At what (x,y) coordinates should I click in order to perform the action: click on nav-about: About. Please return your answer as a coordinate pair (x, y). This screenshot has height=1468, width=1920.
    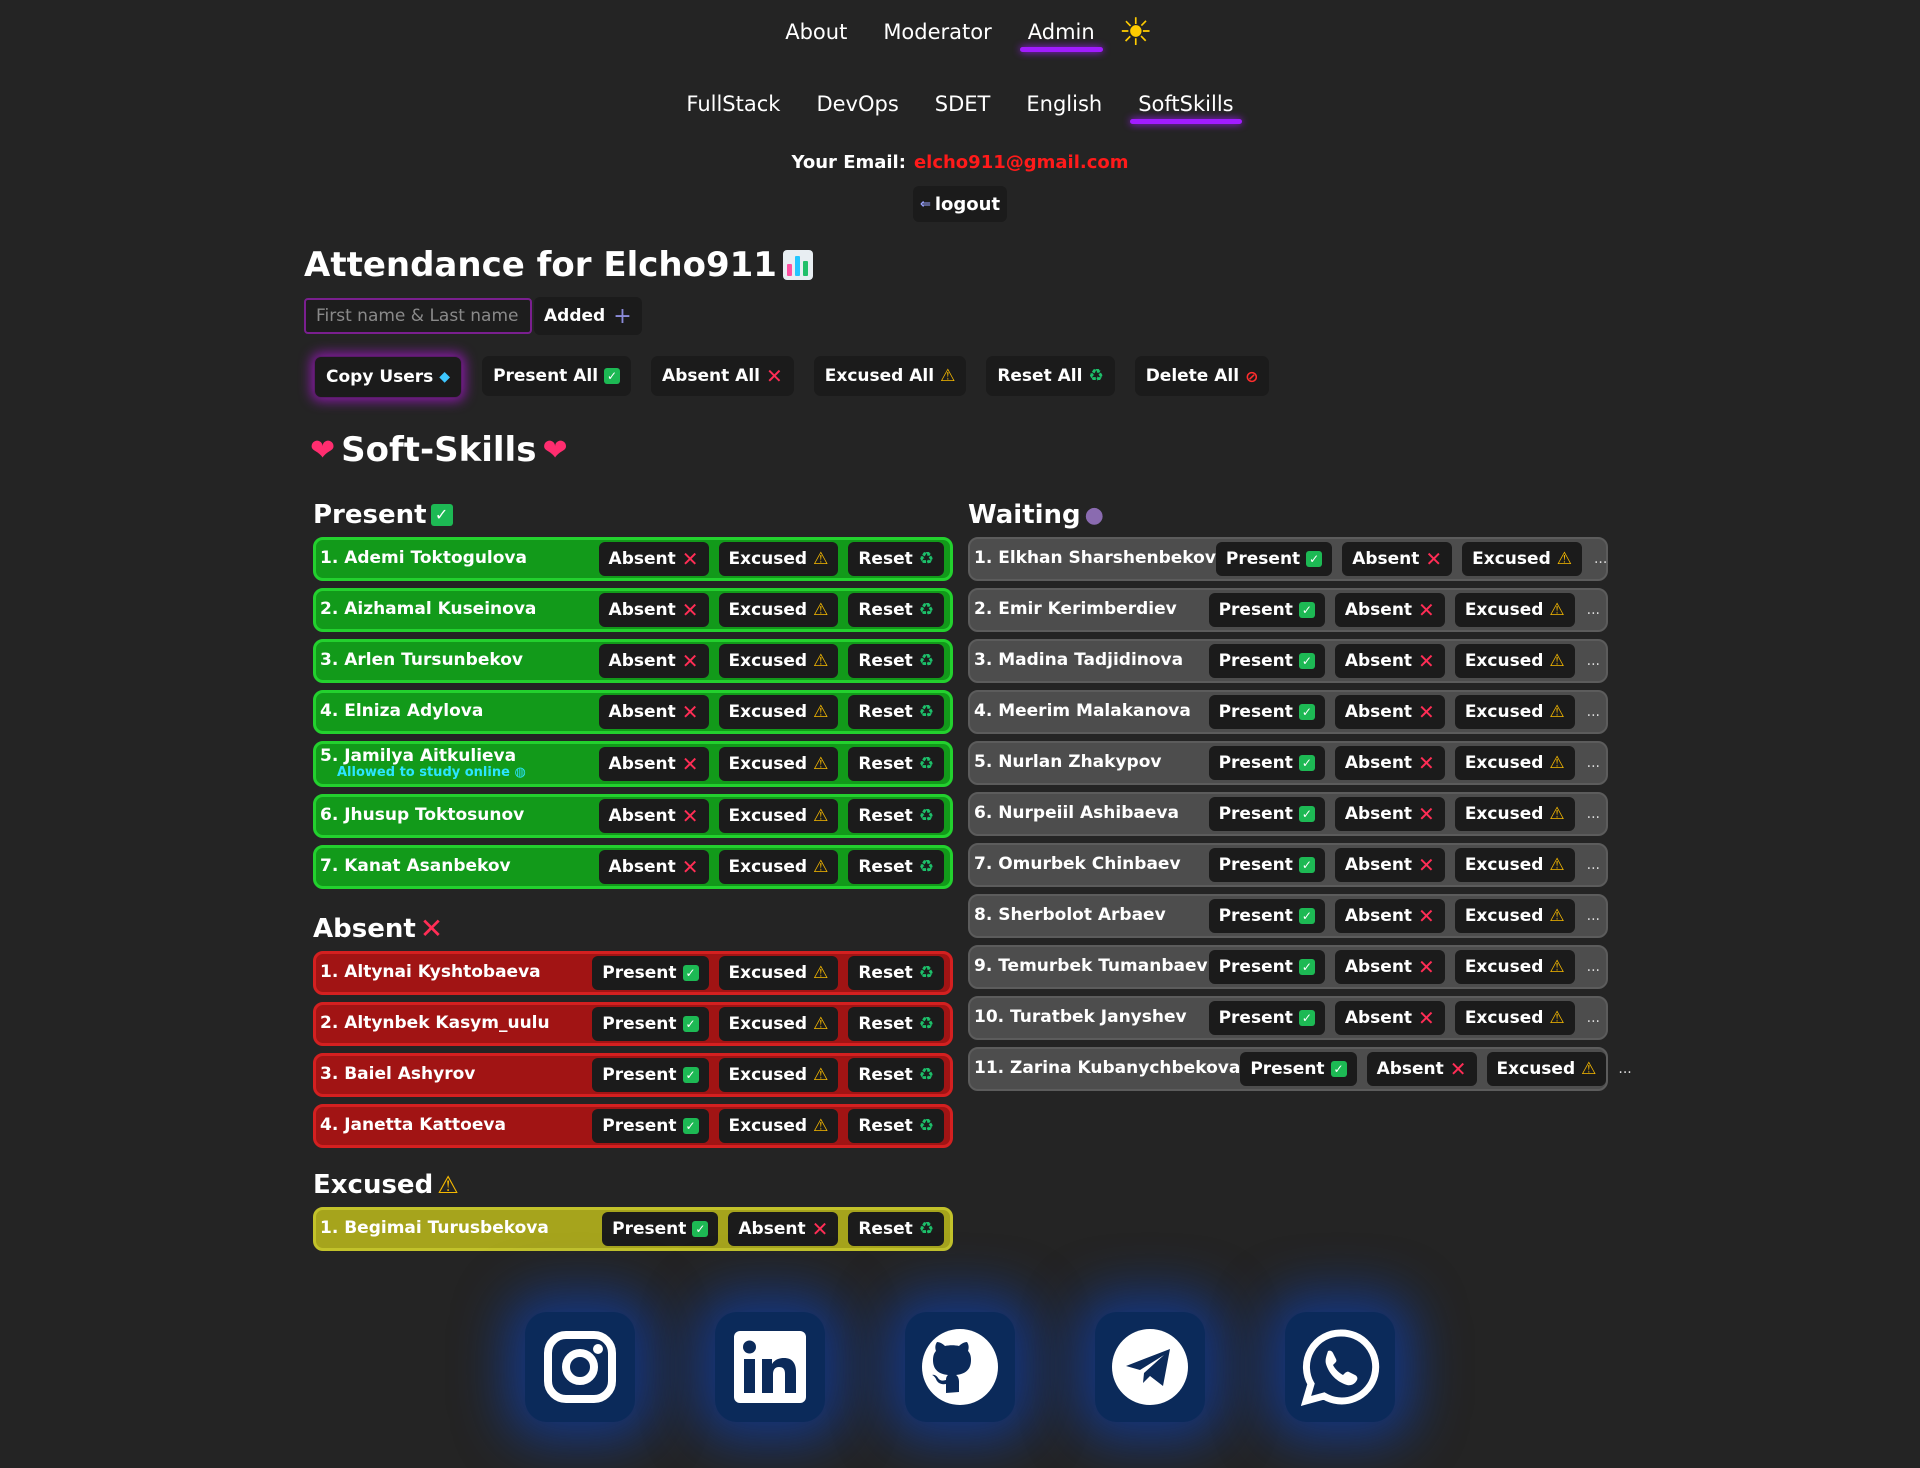
    Looking at the image, I should click on (816, 32).